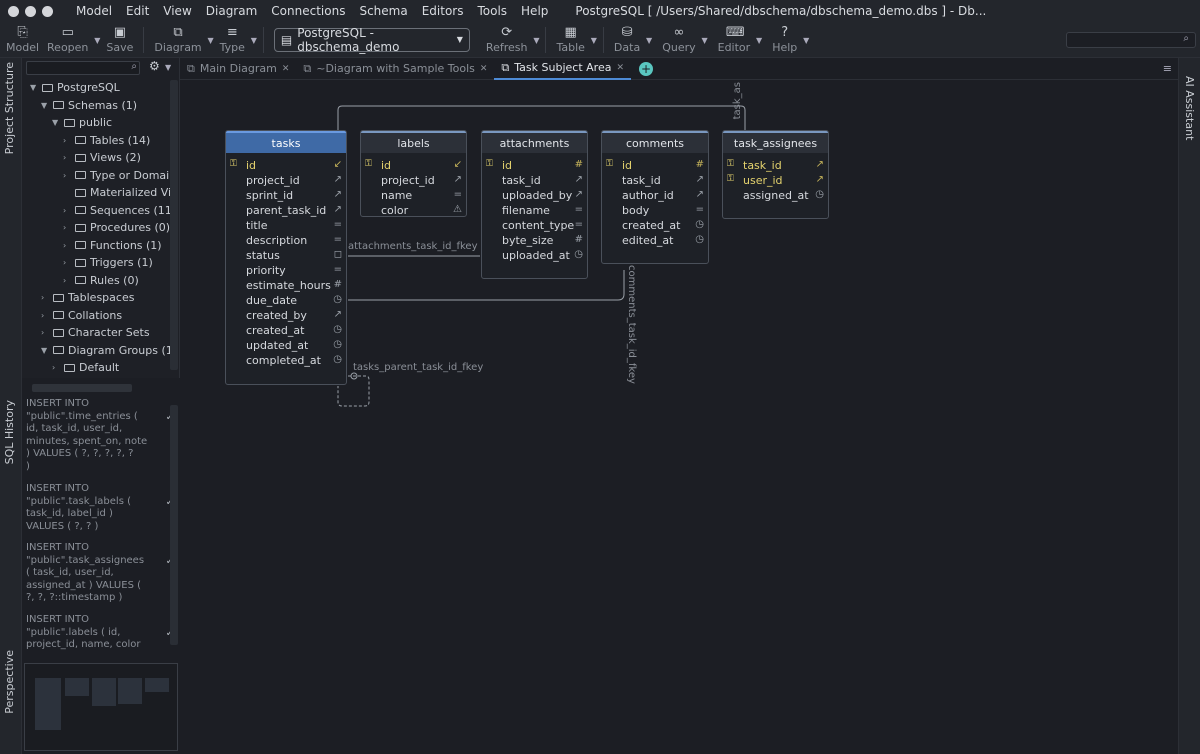 Image resolution: width=1200 pixels, height=754 pixels. What do you see at coordinates (94, 11) in the screenshot?
I see `menu-model: Model` at bounding box center [94, 11].